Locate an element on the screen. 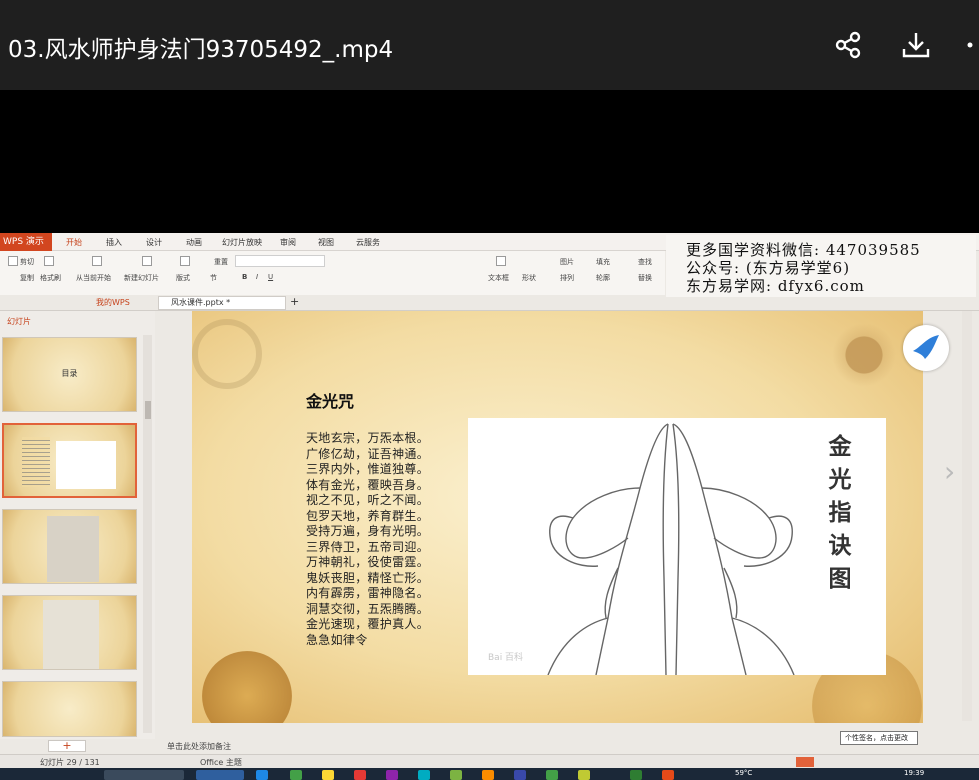  thumb-document-image is located at coordinates (71, 634).